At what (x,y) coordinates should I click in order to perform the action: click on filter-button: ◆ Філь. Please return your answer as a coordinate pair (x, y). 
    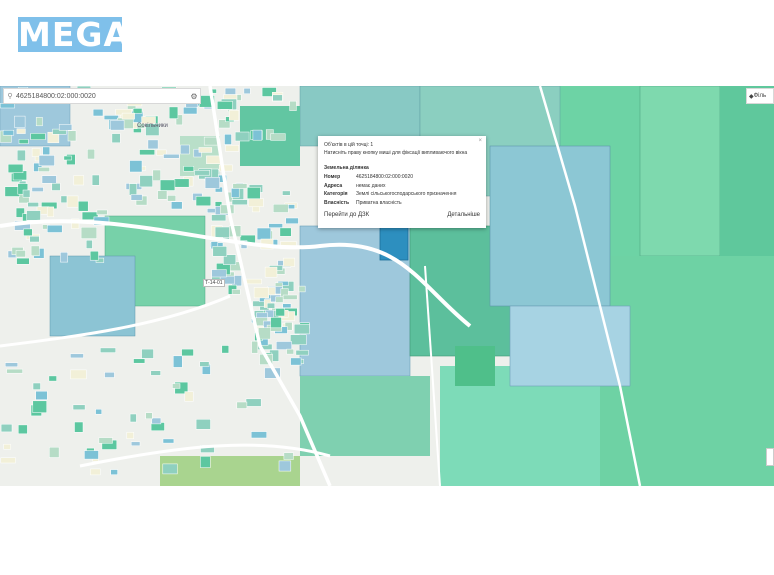
    Looking at the image, I should click on (760, 96).